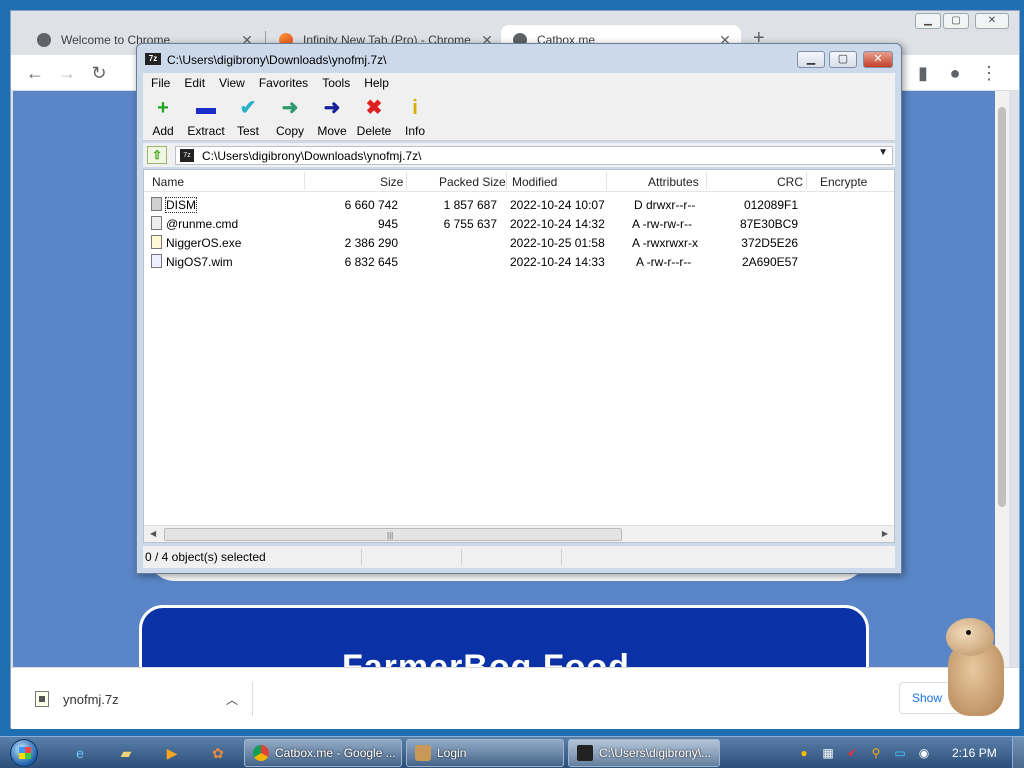 The height and width of the screenshot is (768, 1024). Describe the element at coordinates (91, 699) in the screenshot. I see `download-filename: ynofmj.7z` at that location.